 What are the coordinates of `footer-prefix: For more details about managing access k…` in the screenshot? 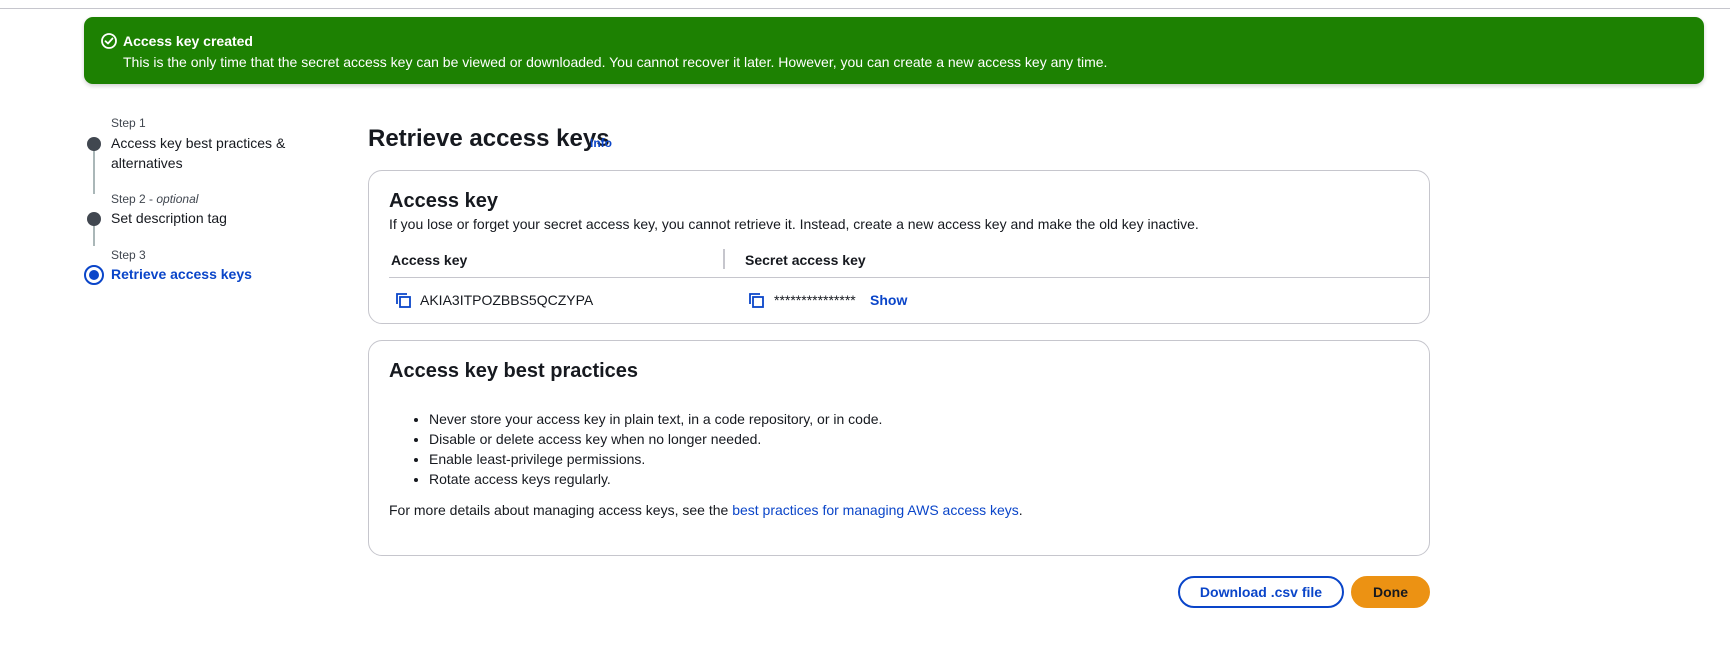 It's located at (561, 510).